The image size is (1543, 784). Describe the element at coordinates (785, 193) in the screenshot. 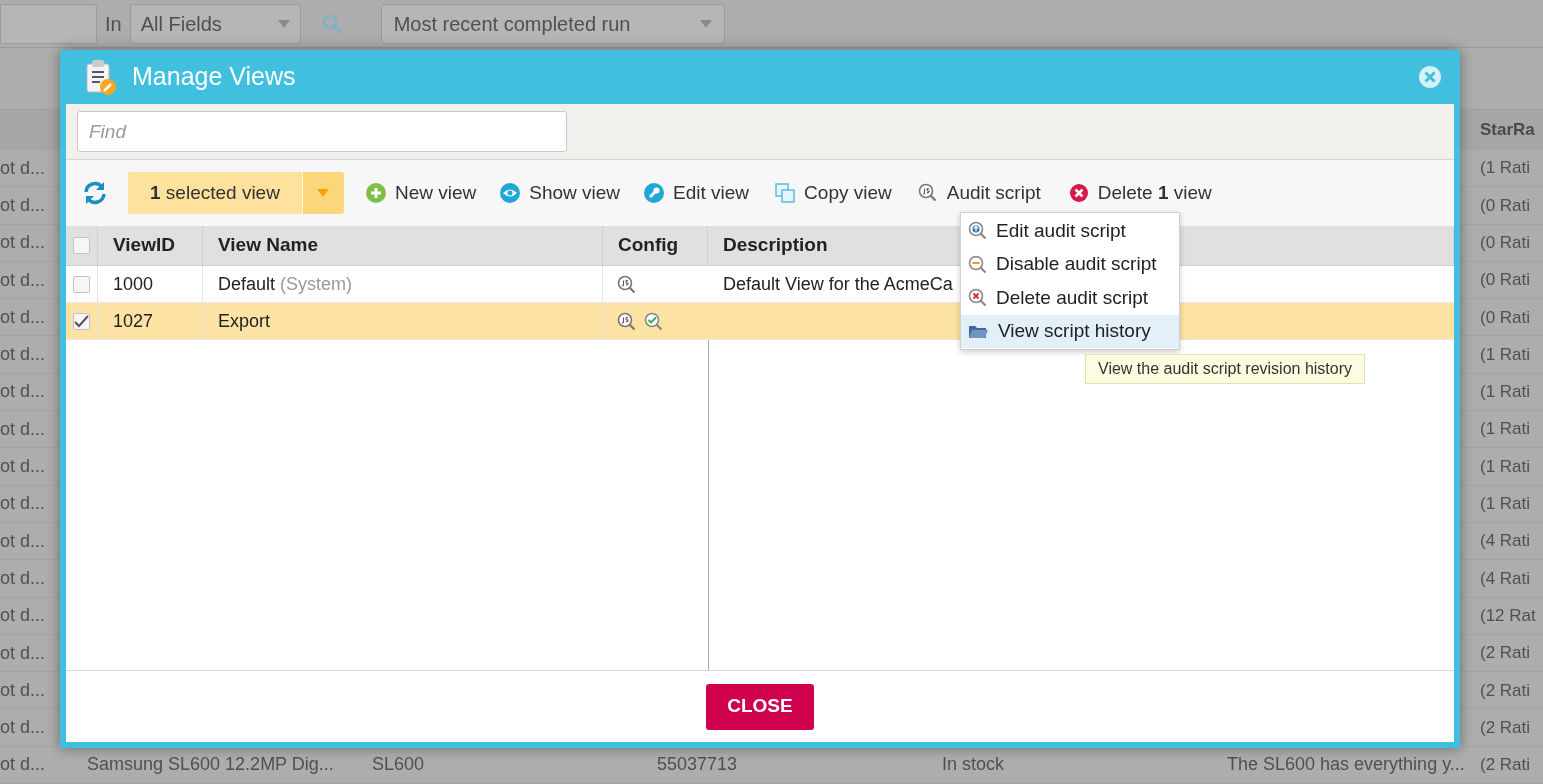

I see `copy-icon` at that location.